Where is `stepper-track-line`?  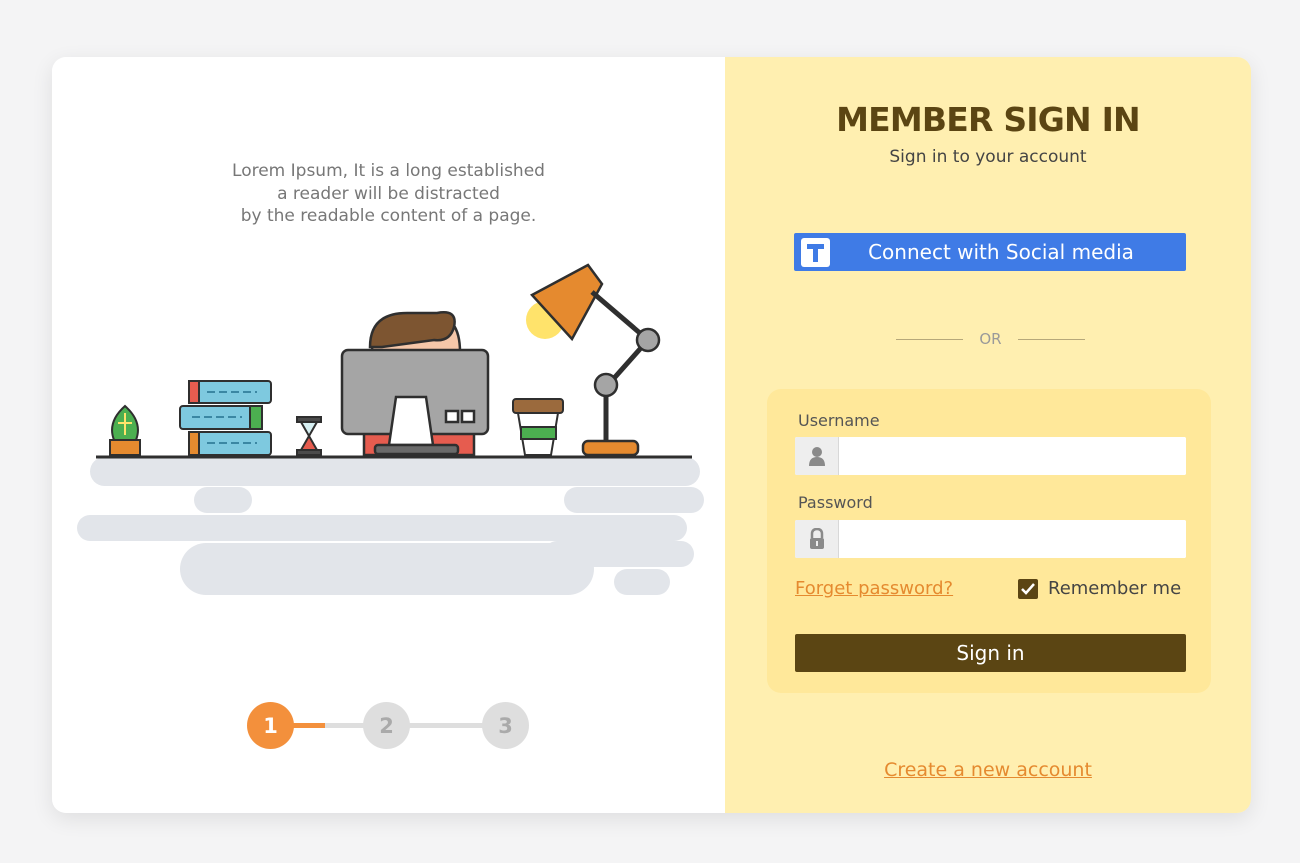 stepper-track-line is located at coordinates (415, 725).